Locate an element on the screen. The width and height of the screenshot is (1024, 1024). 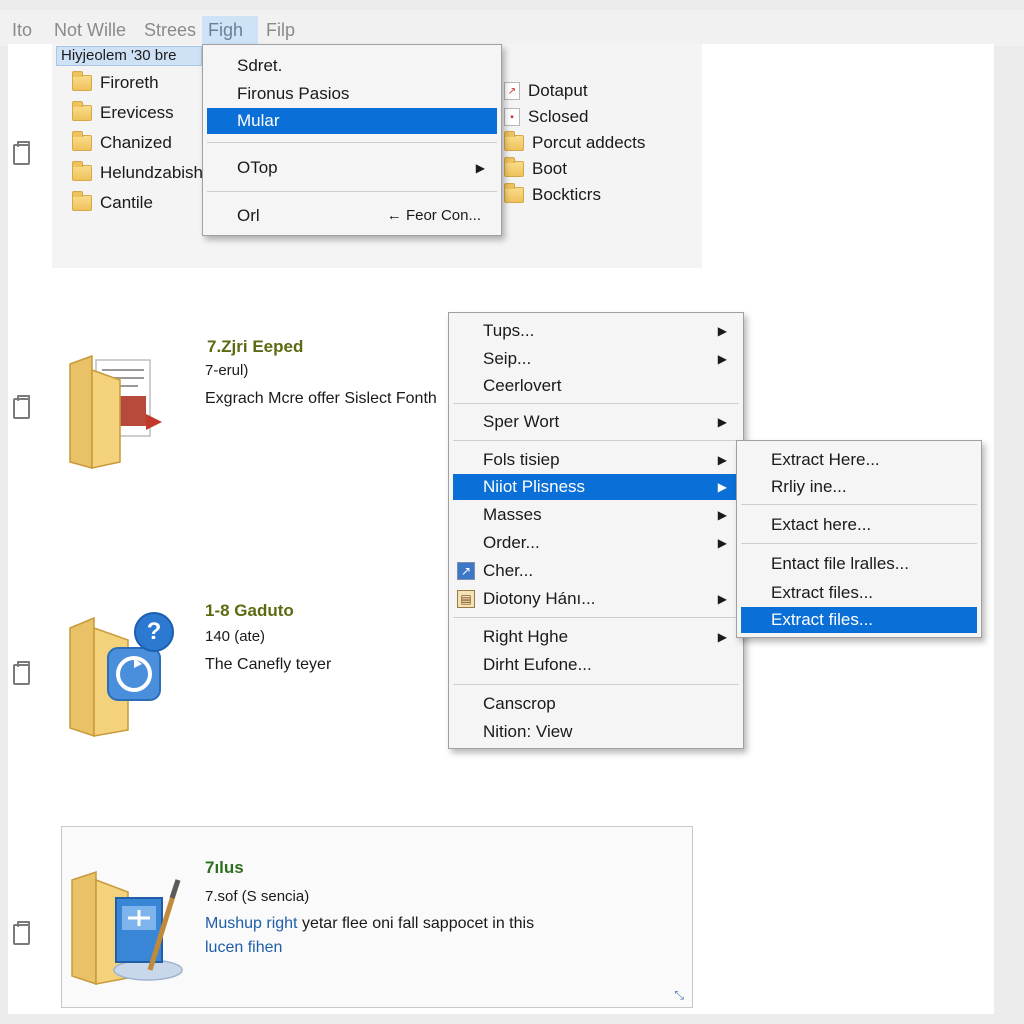
menu-figh: Figh is located at coordinates (230, 30).